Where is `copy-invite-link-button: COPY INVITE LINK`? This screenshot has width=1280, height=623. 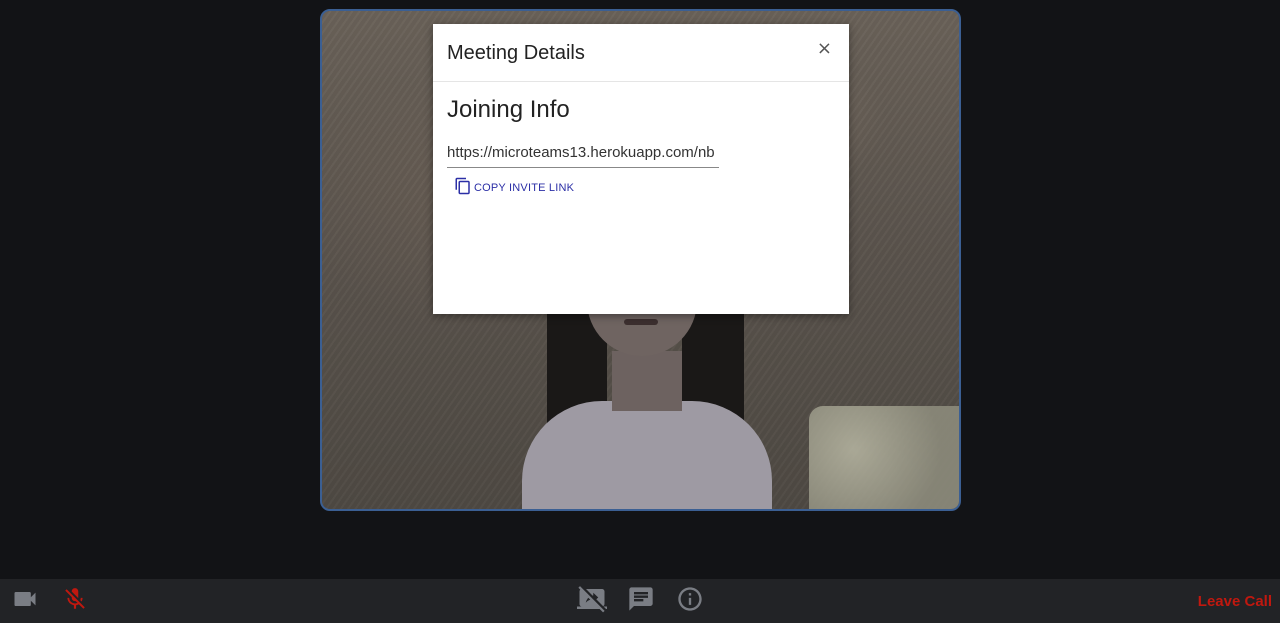
copy-invite-link-button: COPY INVITE LINK is located at coordinates (514, 187).